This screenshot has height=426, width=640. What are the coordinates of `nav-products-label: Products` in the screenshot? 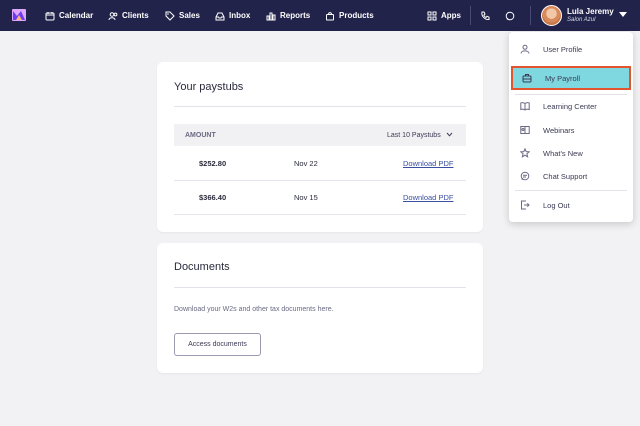 It's located at (356, 15).